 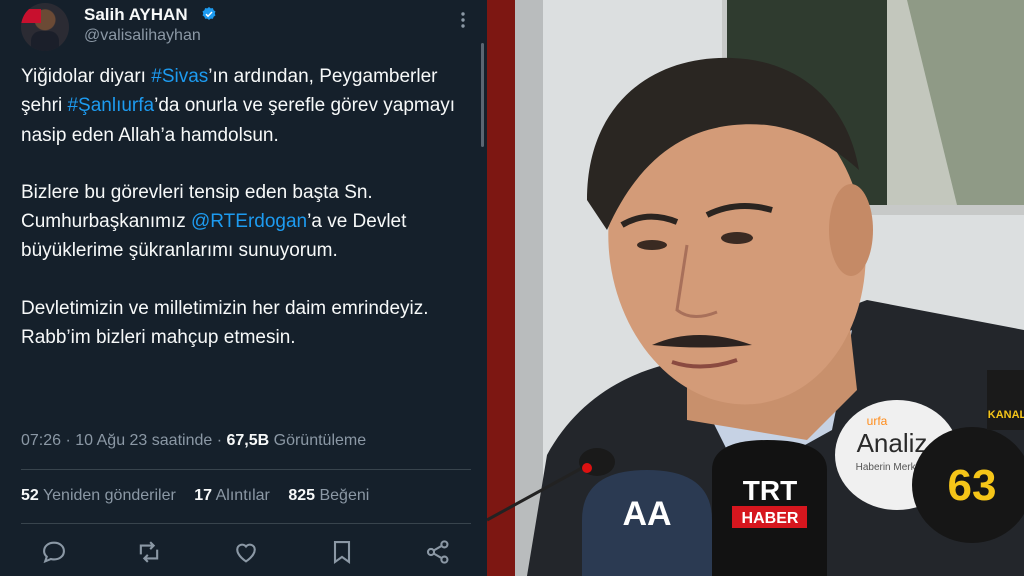 What do you see at coordinates (318, 440) in the screenshot?
I see `views-label: Görüntüleme` at bounding box center [318, 440].